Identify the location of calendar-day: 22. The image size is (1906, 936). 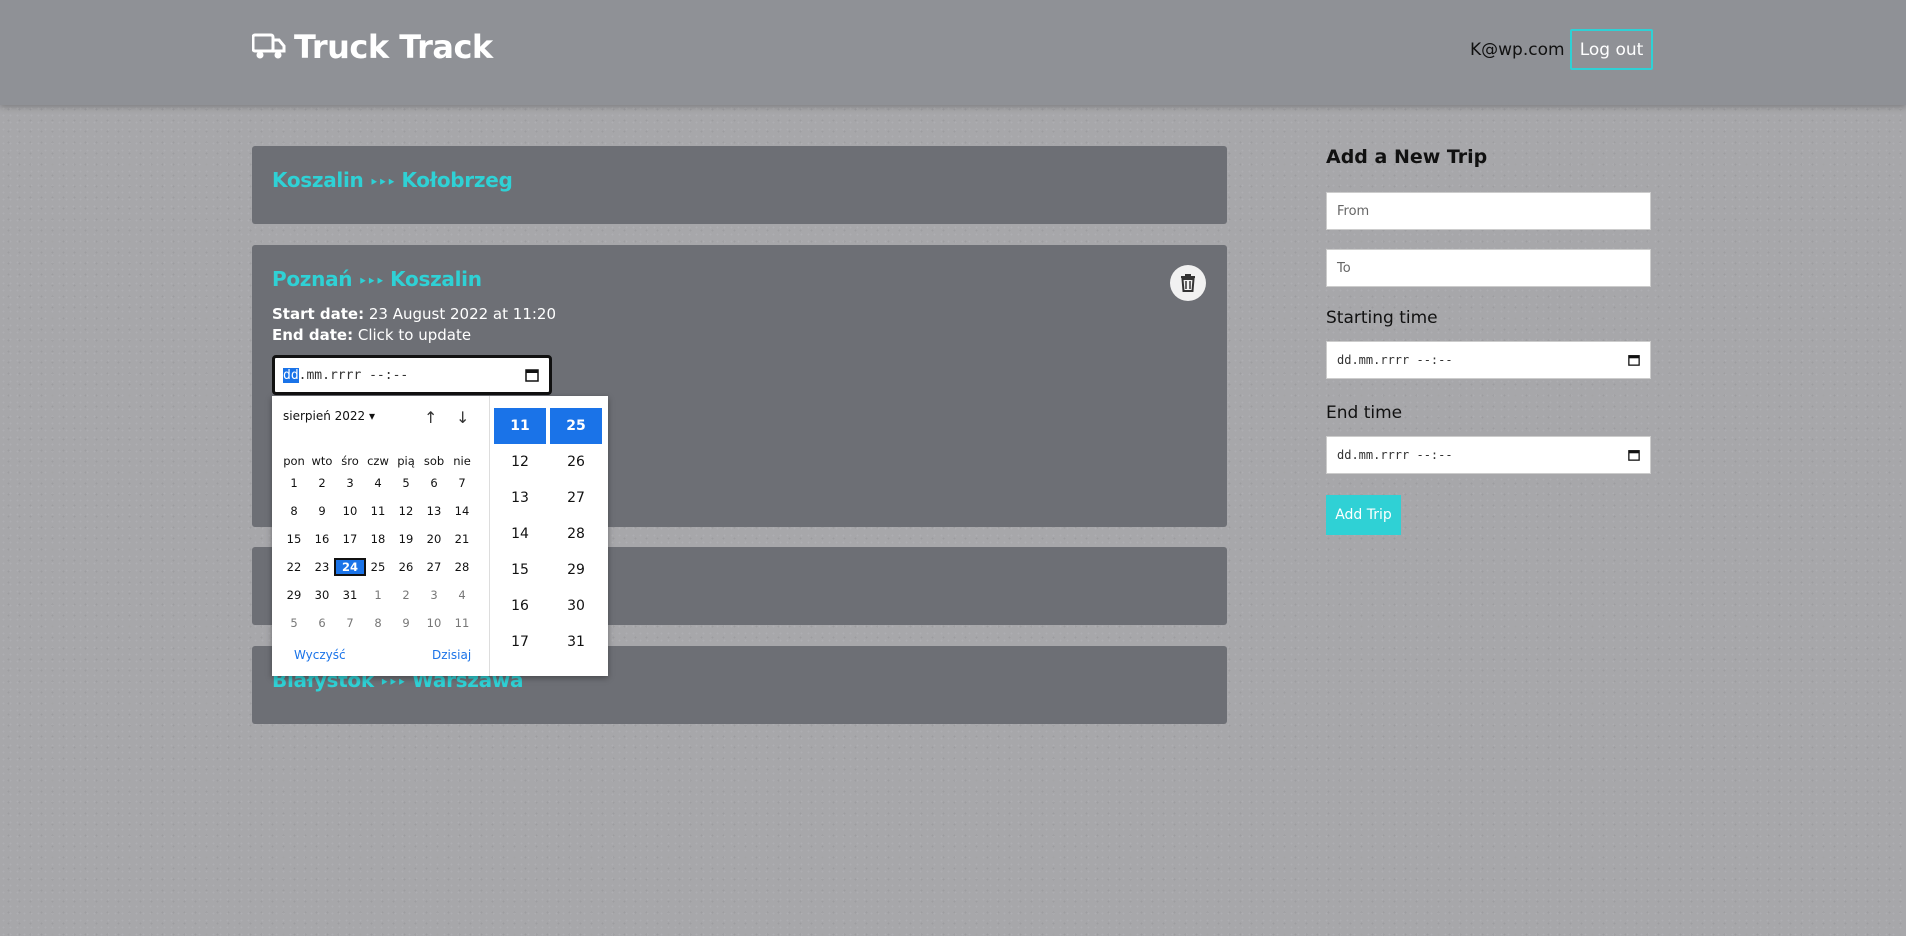
(294, 567).